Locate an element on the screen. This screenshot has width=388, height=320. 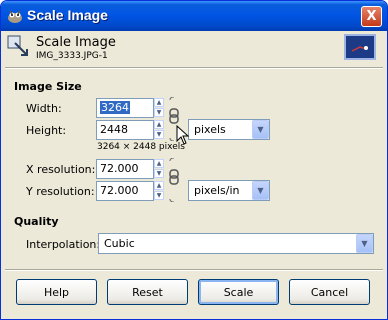
close-icon: X is located at coordinates (371, 16).